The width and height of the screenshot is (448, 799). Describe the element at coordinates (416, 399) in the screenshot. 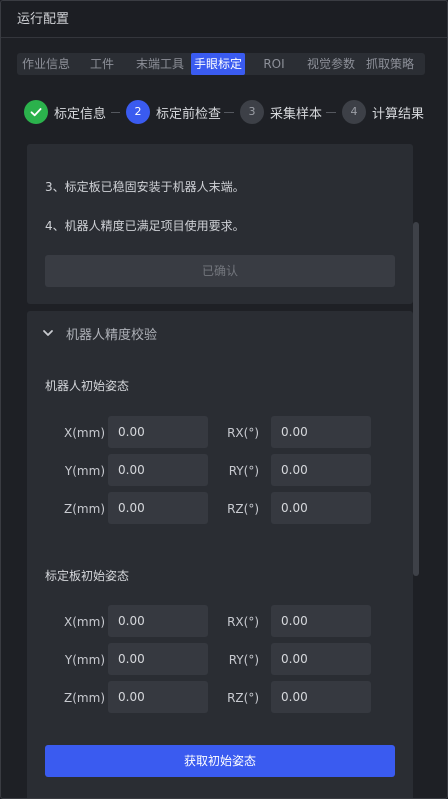

I see `scrollbar-thumb` at that location.